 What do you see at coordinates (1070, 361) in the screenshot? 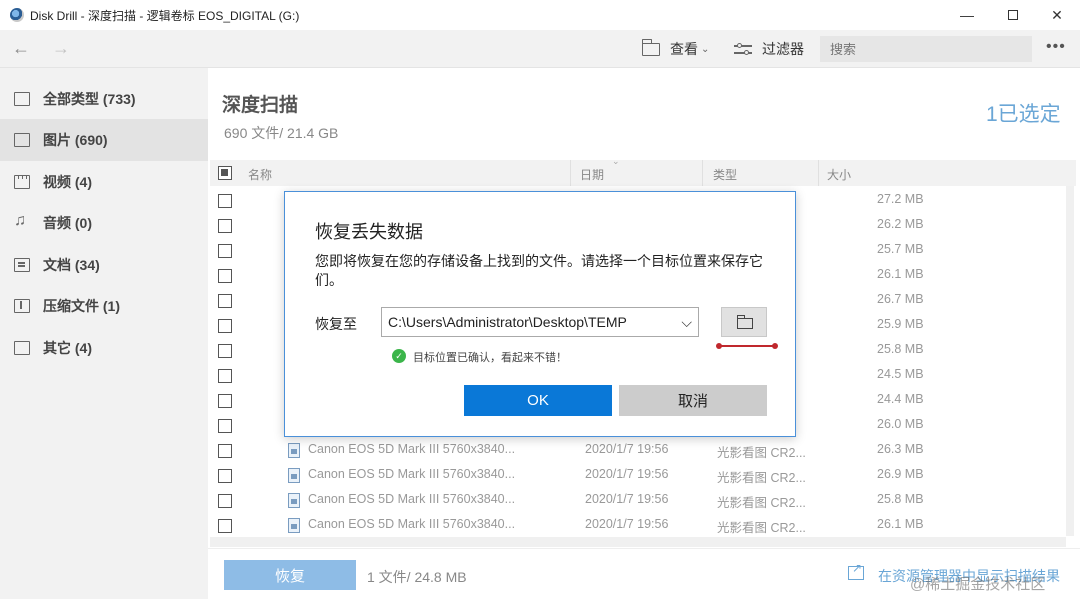
I see `vertical-scrollbar` at bounding box center [1070, 361].